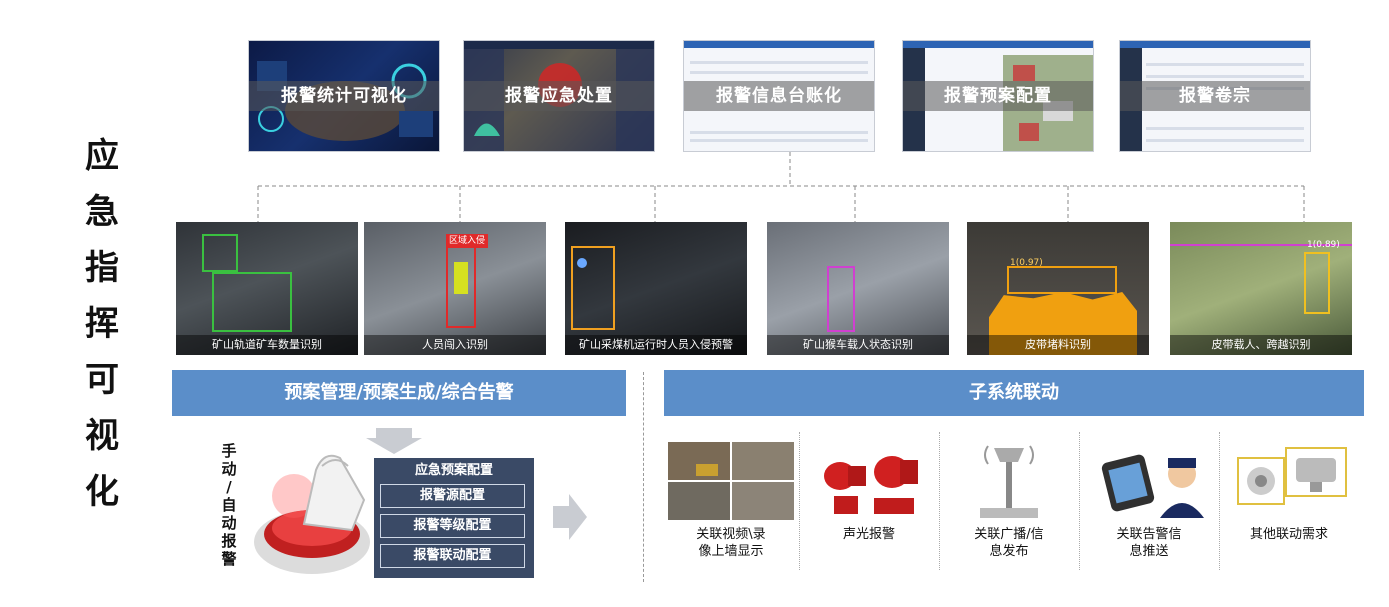  I want to click on screen-label: 报警信息台账化, so click(779, 96).